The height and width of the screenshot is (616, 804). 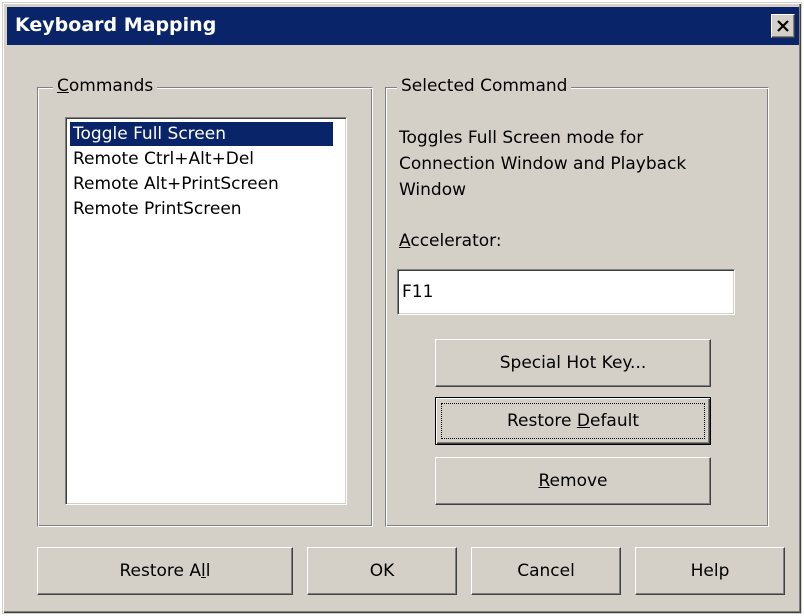 What do you see at coordinates (165, 571) in the screenshot?
I see `restore-all-button: Restore All` at bounding box center [165, 571].